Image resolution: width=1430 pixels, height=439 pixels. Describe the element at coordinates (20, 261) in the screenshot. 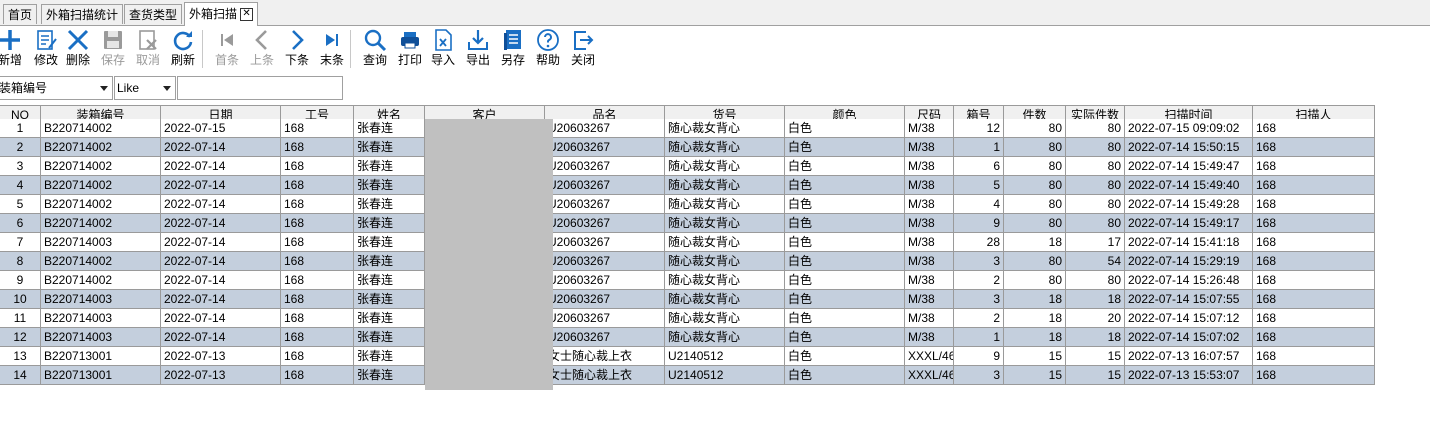

I see `table-cell: 8` at that location.